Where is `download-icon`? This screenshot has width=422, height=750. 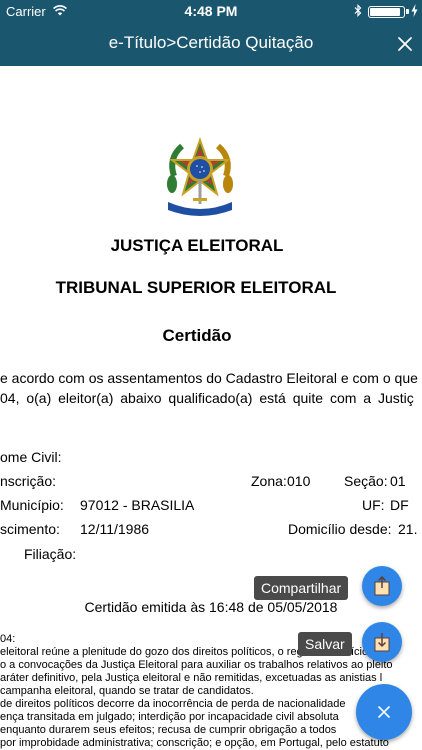 download-icon is located at coordinates (382, 642).